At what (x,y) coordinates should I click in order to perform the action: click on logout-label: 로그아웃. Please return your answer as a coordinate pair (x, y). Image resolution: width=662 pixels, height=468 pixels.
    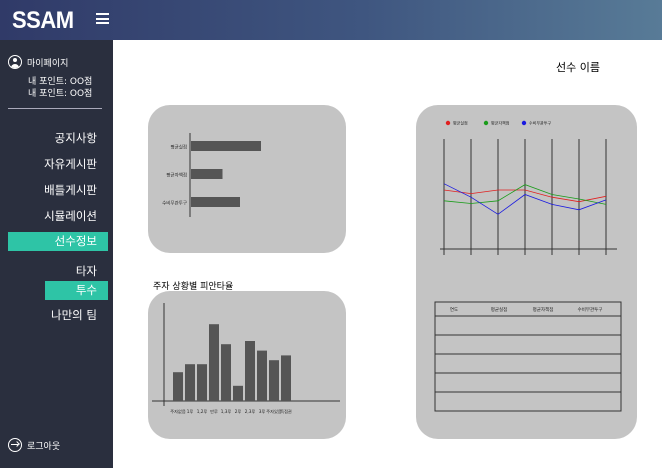
    Looking at the image, I should click on (44, 446).